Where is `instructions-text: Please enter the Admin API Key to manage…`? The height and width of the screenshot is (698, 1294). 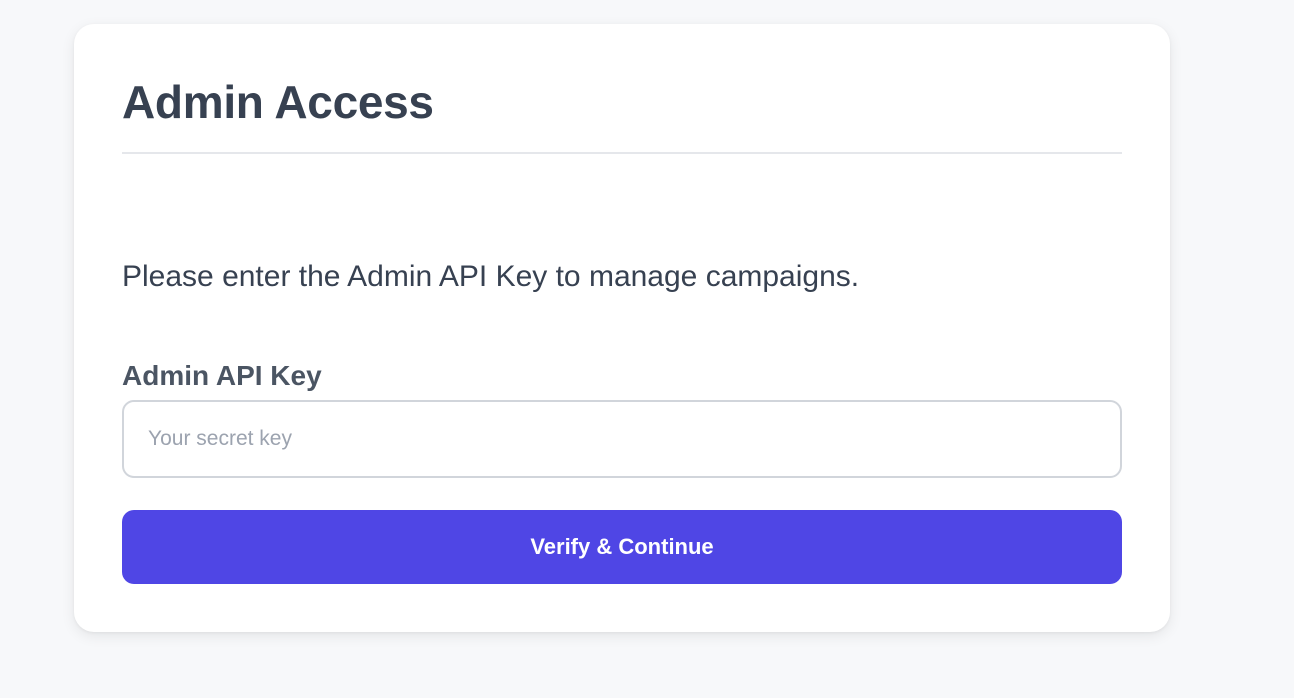
instructions-text: Please enter the Admin API Key to manage… is located at coordinates (491, 276).